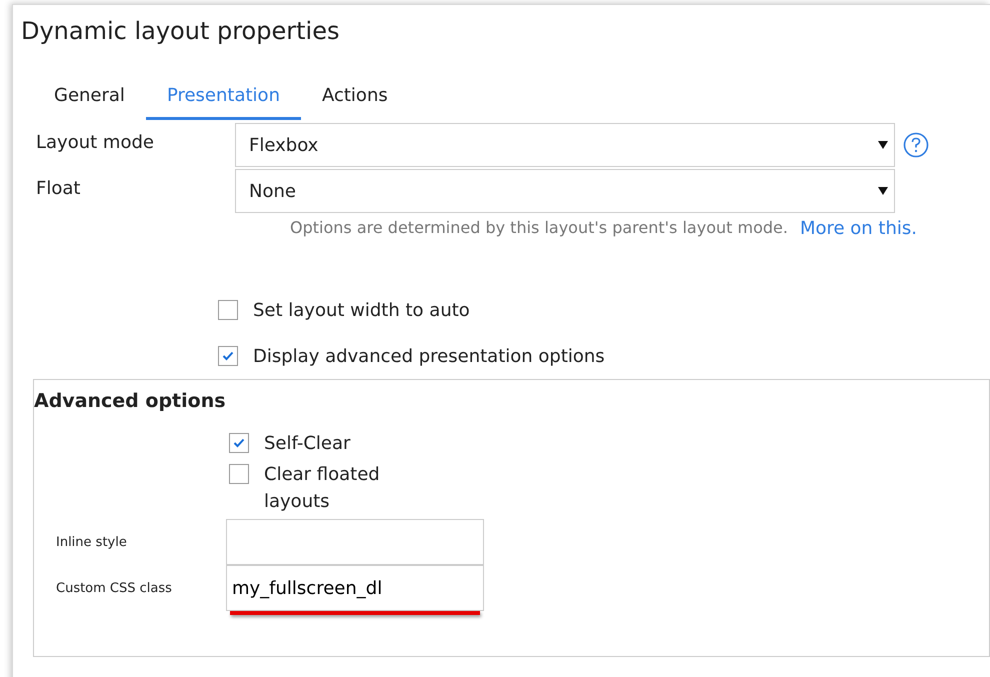 Image resolution: width=990 pixels, height=677 pixels. Describe the element at coordinates (354, 98) in the screenshot. I see `tab: Actions` at that location.